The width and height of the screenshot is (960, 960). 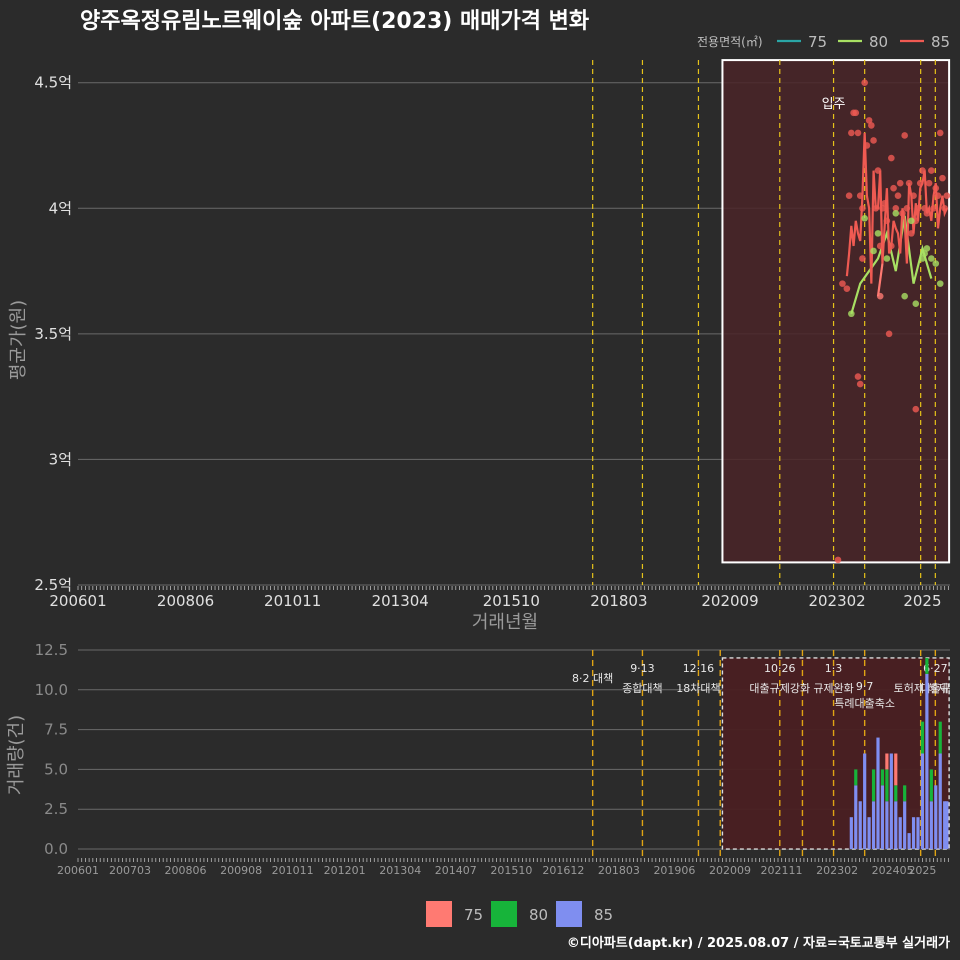 I want to click on policy-date-label: 9·13, so click(x=642, y=668).